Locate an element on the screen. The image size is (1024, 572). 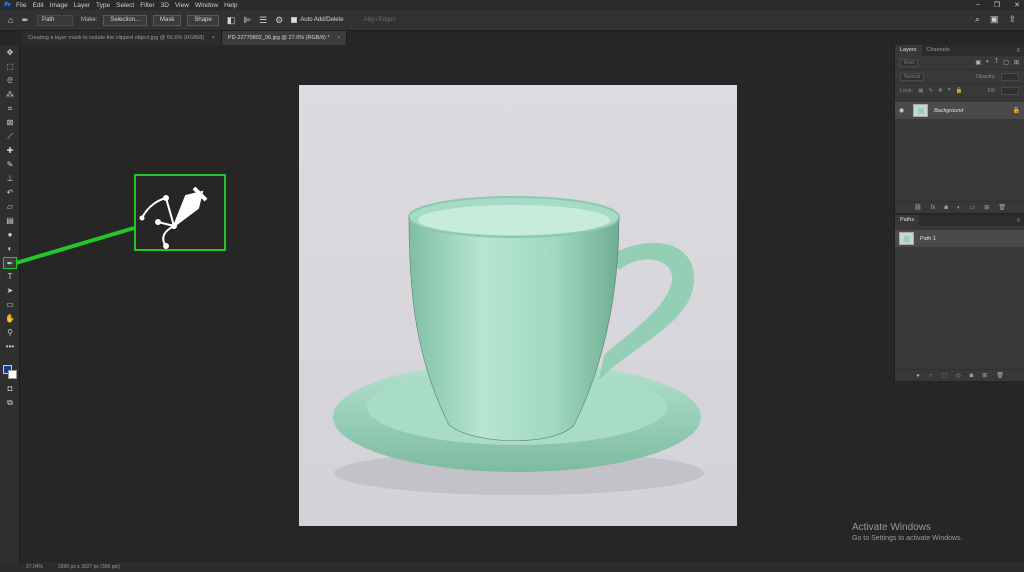
tab-layers: Layers is located at coordinates (908, 50).